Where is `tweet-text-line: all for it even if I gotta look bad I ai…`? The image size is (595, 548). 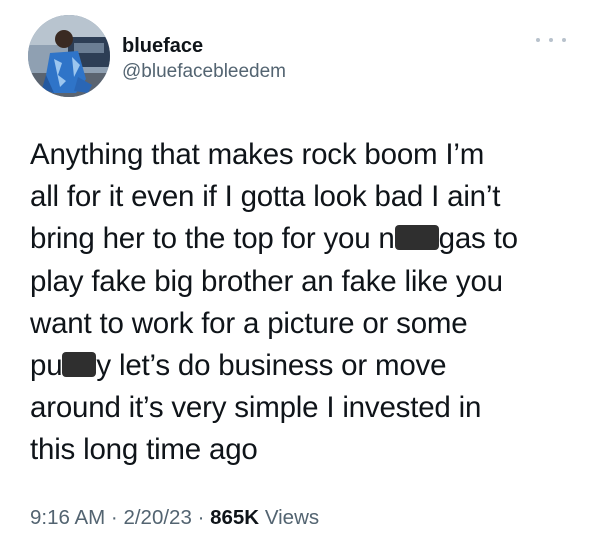
tweet-text-line: all for it even if I gotta look bad I ai… is located at coordinates (265, 197).